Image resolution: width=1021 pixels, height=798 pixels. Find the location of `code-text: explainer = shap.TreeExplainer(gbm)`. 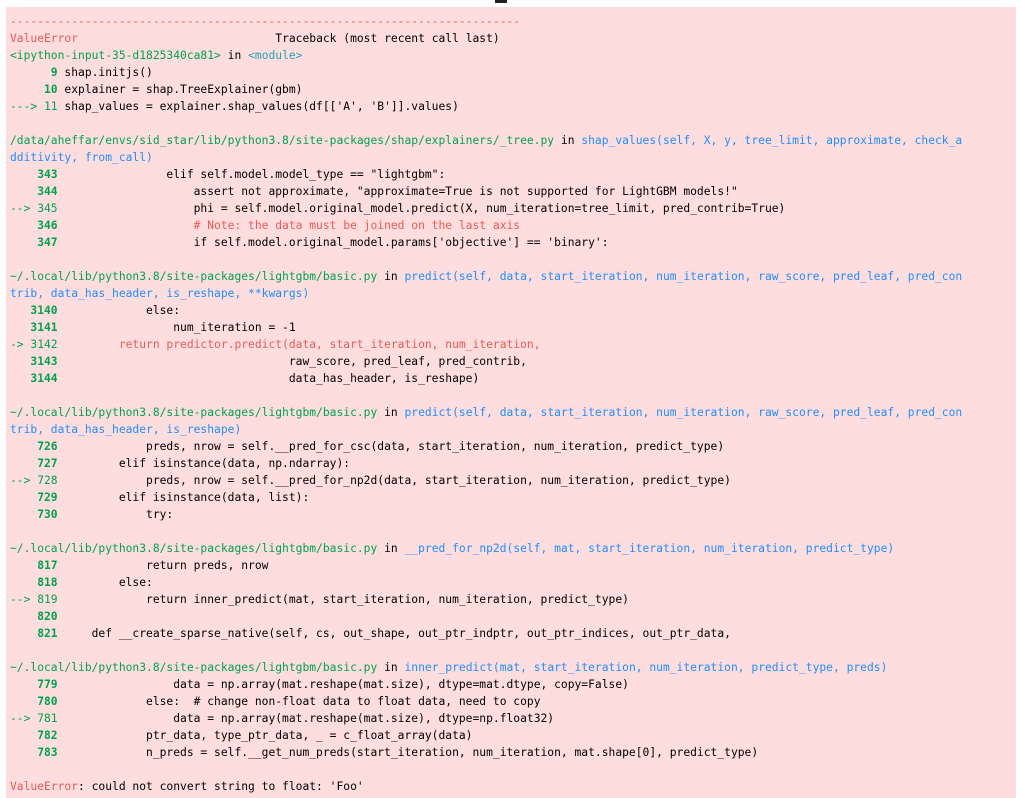

code-text: explainer = shap.TreeExplainer(gbm) is located at coordinates (180, 89).